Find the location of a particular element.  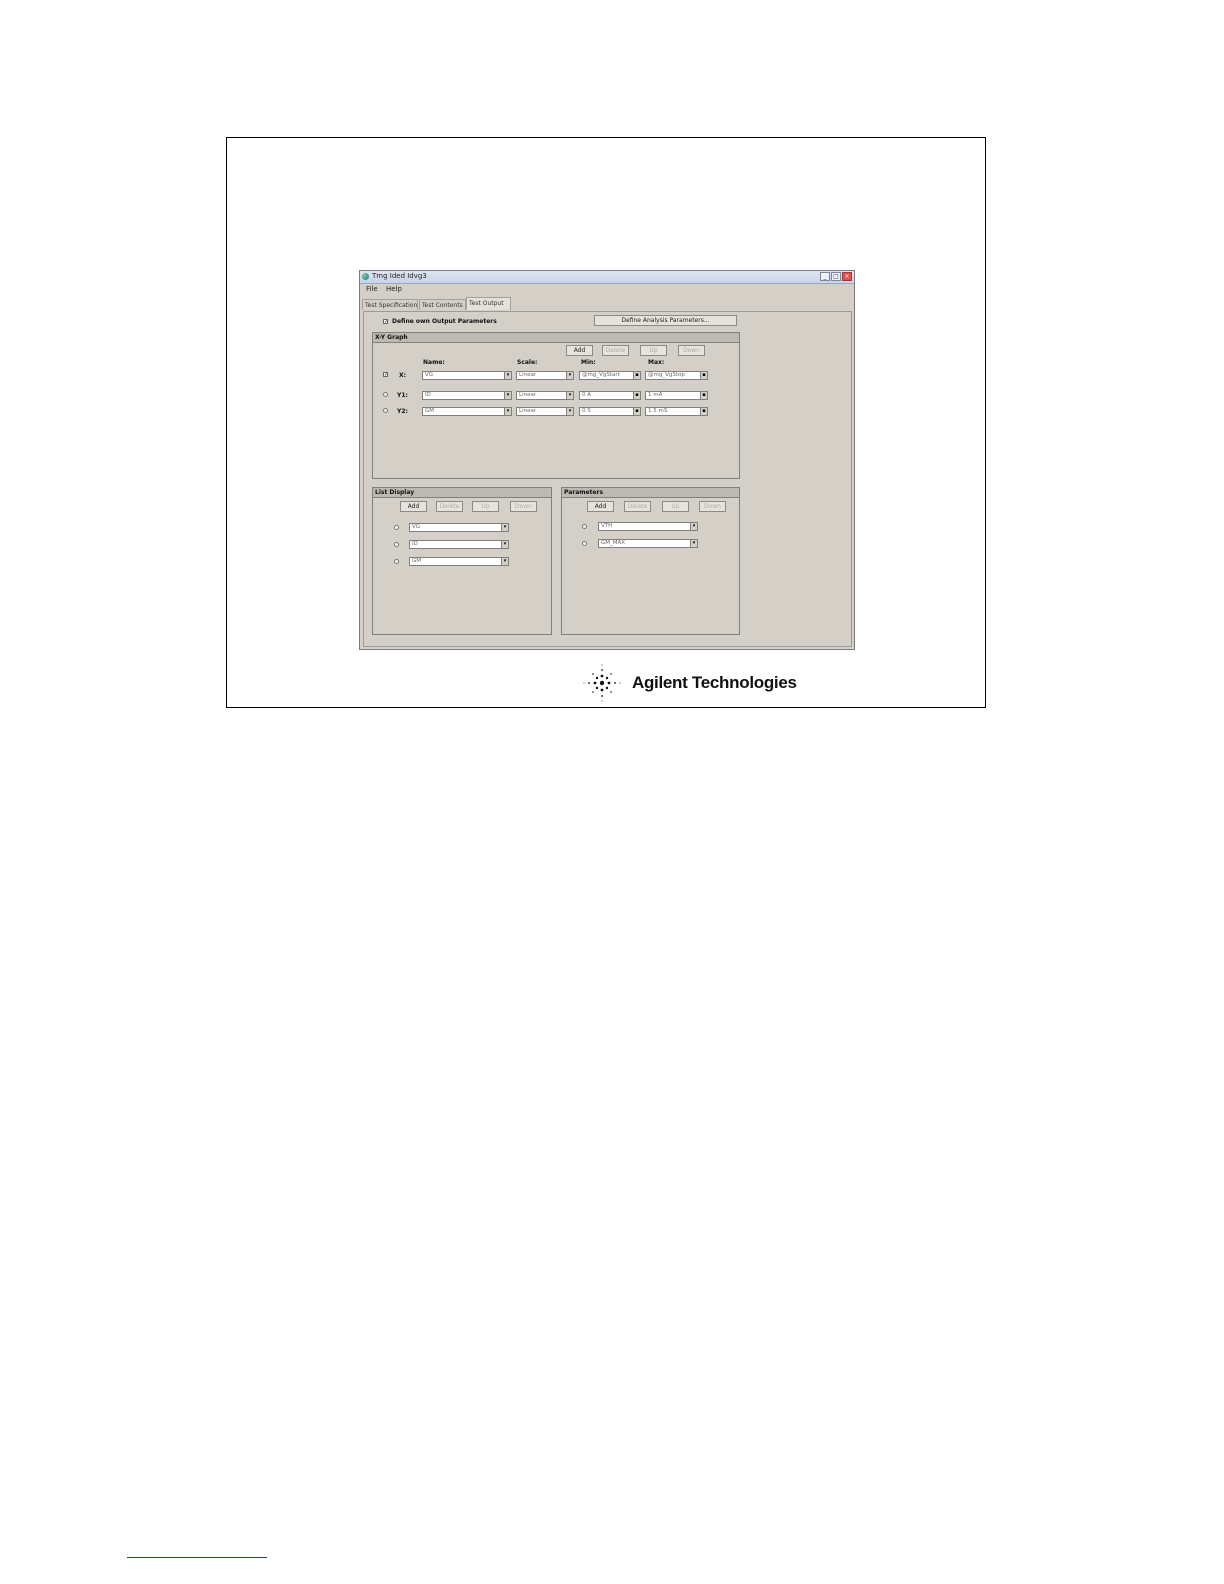

y1-max-field: 1 mA ▪ is located at coordinates (676, 395).